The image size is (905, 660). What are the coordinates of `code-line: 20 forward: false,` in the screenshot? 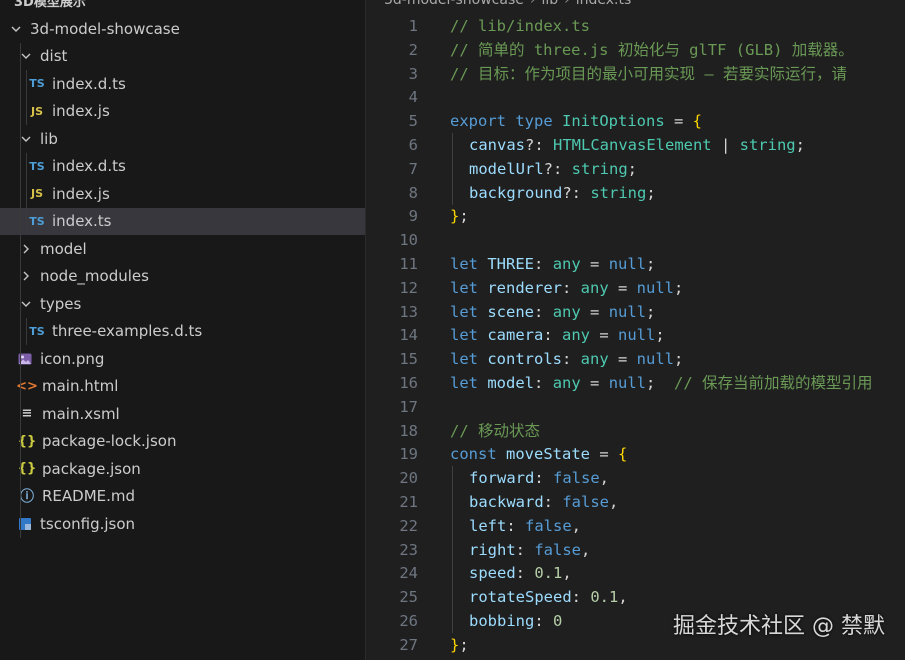 It's located at (635, 478).